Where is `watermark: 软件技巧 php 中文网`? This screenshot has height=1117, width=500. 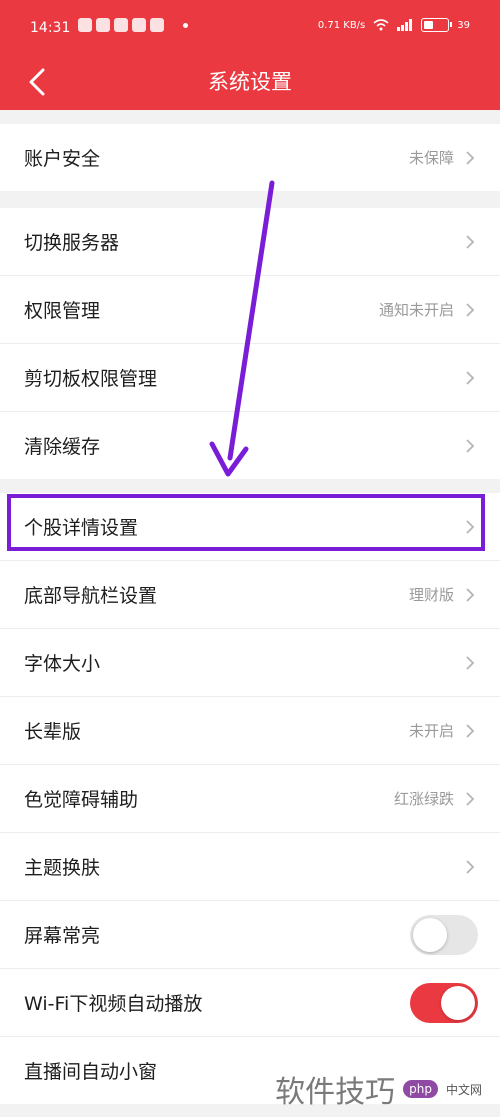
watermark: 软件技巧 php 中文网 is located at coordinates (378, 1089).